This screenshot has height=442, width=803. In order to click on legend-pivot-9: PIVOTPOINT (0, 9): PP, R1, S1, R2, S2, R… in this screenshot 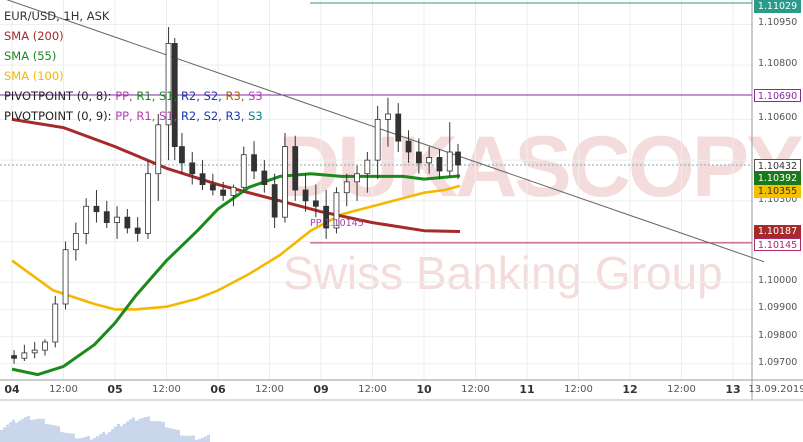, I will do `click(133, 116)`.